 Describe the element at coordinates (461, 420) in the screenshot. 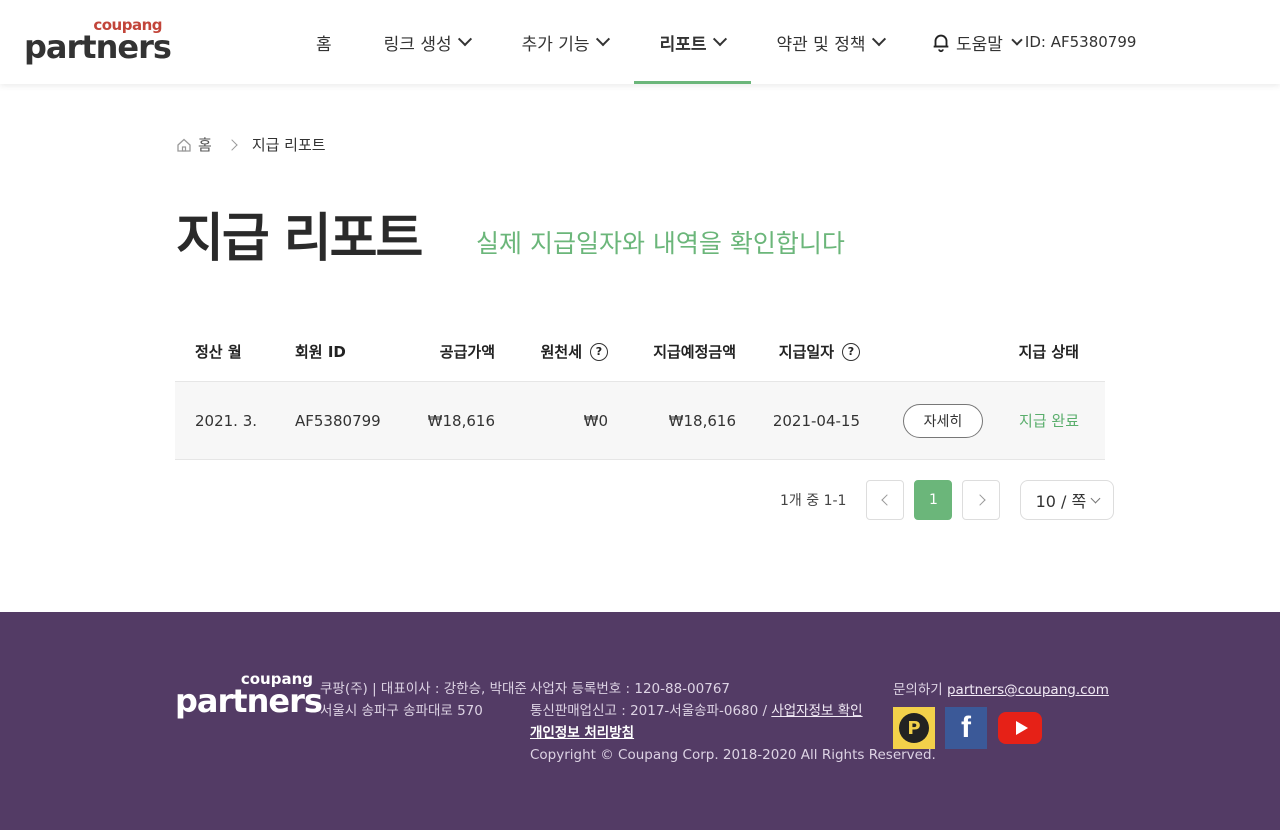

I see `cell-supply-amount: ₩18,616` at that location.